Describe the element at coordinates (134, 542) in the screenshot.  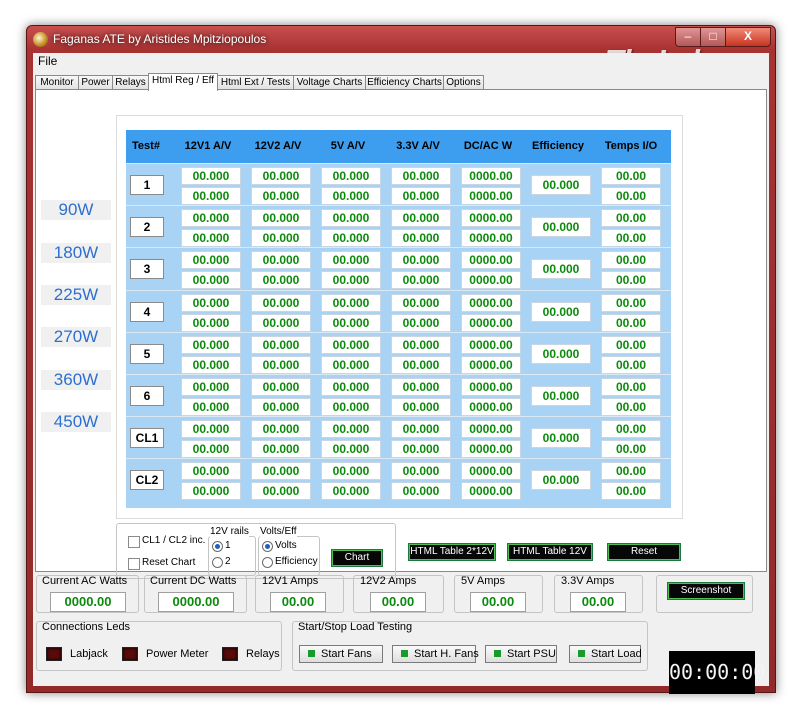
I see `cl-inc-checkbox` at that location.